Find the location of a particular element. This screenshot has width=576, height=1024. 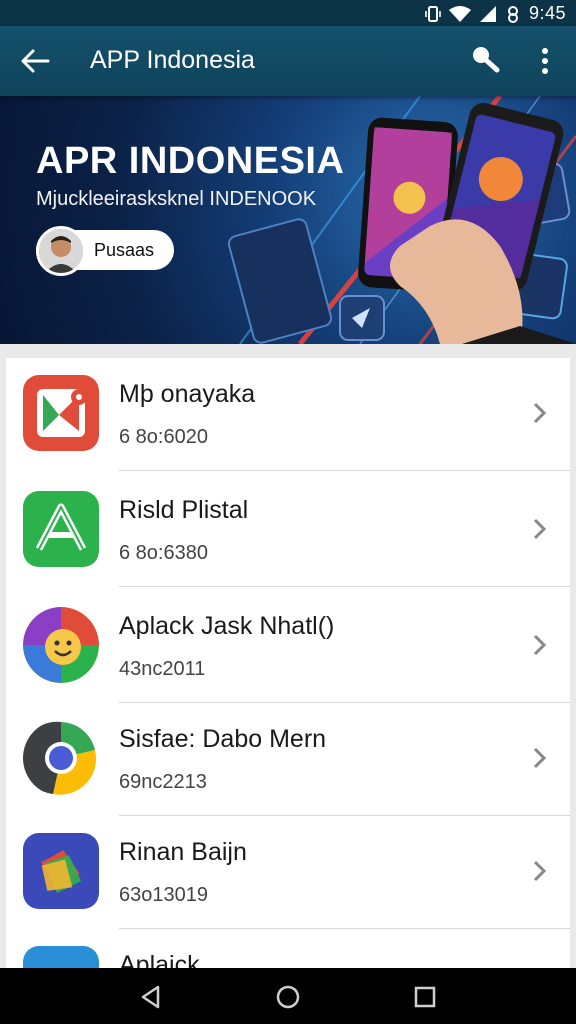

app-bar-title: APP Indonesia is located at coordinates (172, 60).